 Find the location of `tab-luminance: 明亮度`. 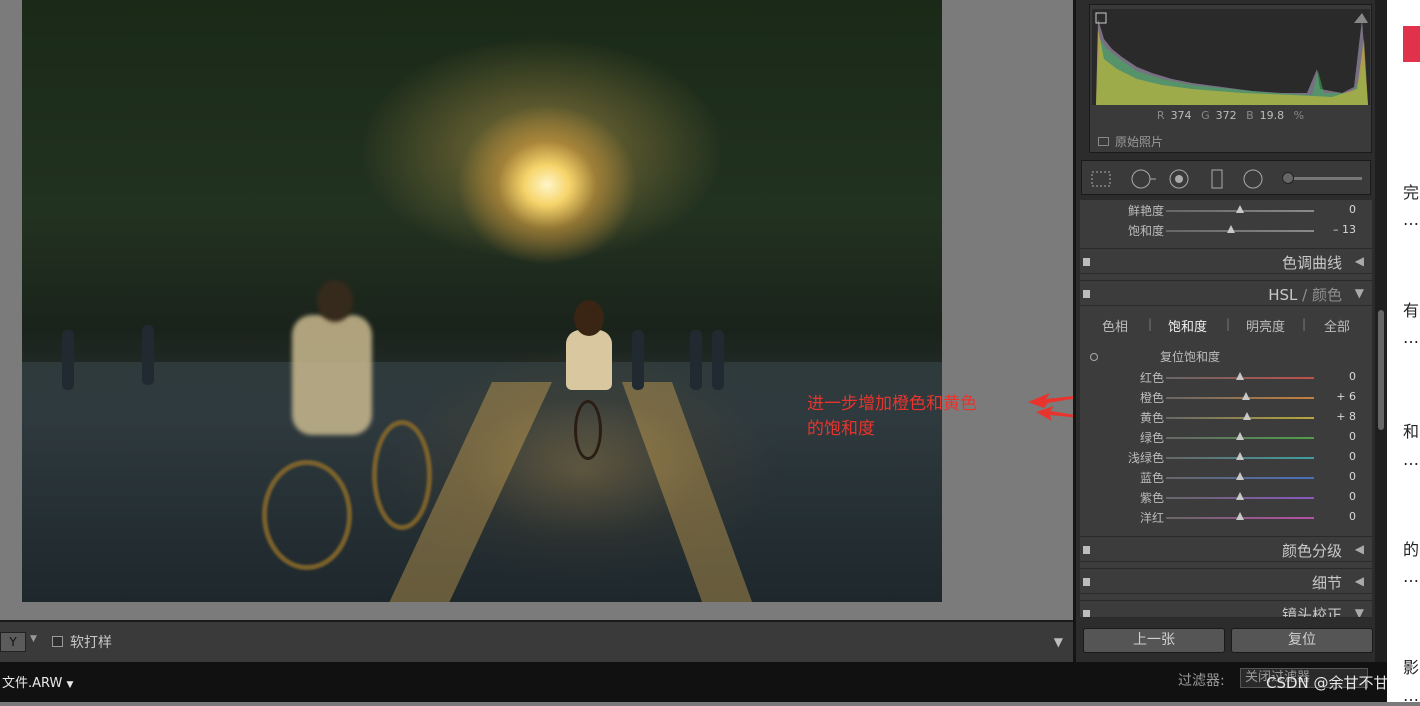

tab-luminance: 明亮度 is located at coordinates (1265, 325).